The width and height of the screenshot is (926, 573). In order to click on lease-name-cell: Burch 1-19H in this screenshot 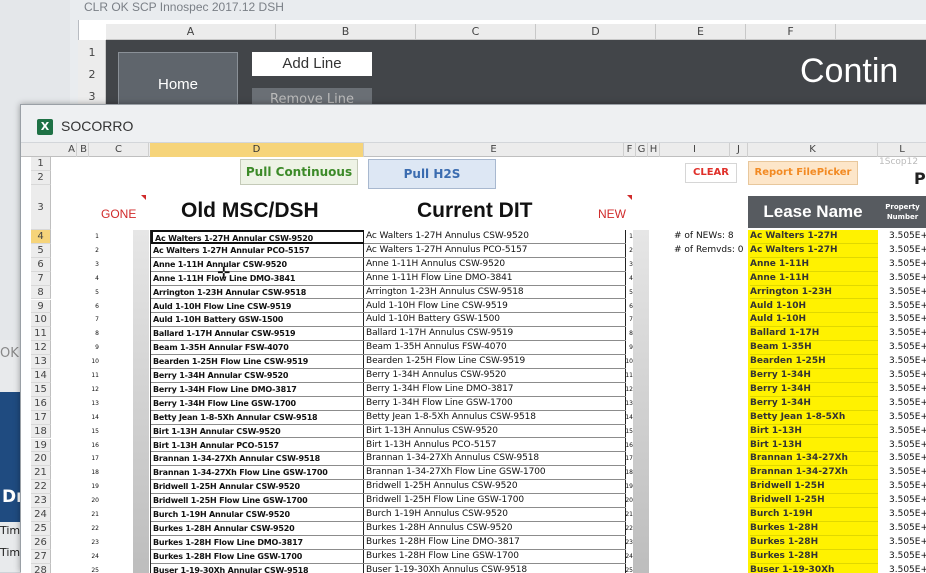, I will do `click(814, 515)`.